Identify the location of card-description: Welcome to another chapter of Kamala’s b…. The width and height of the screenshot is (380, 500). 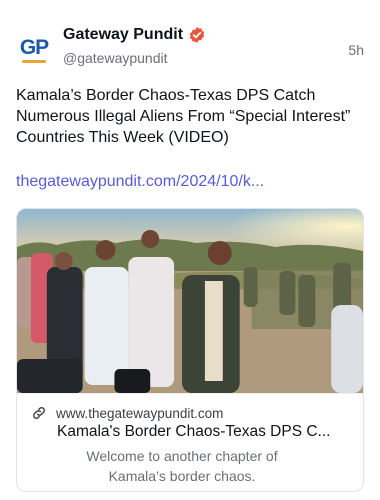
(182, 466).